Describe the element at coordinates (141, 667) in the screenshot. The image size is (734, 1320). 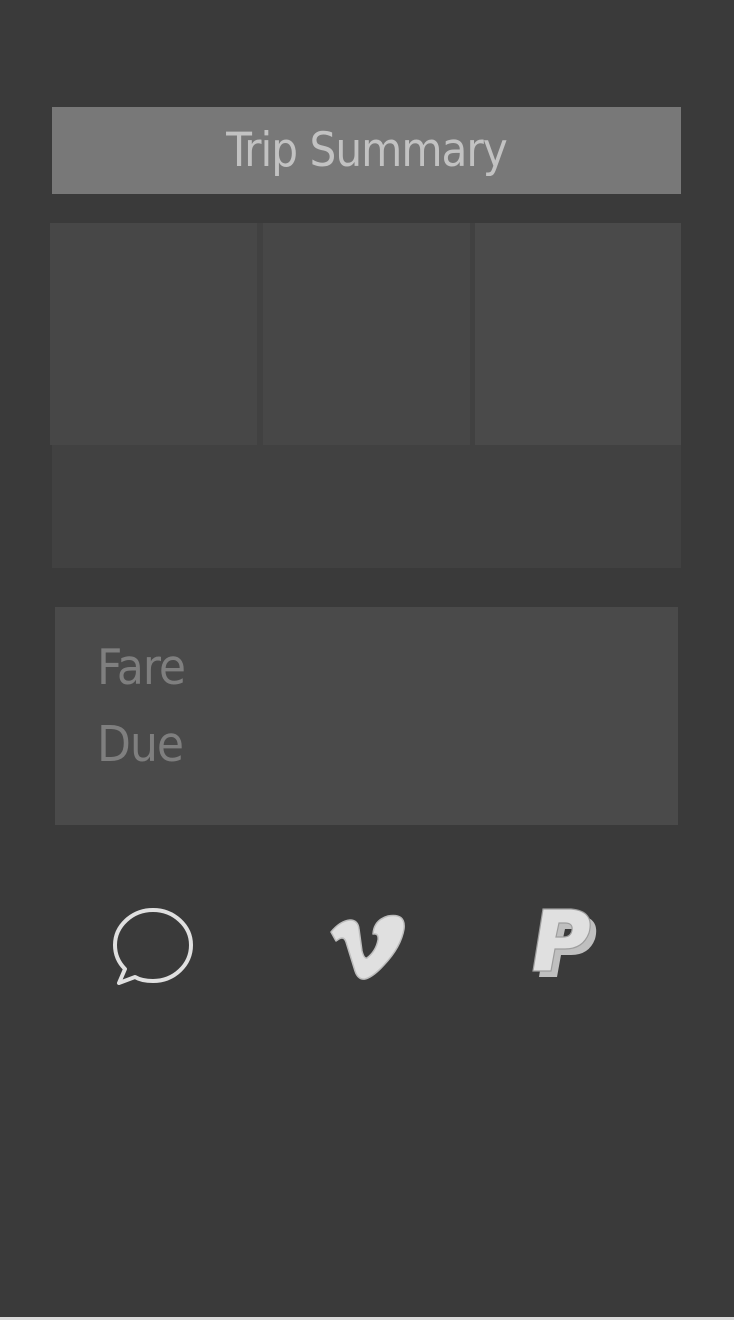
I see `fare-label: Fare` at that location.